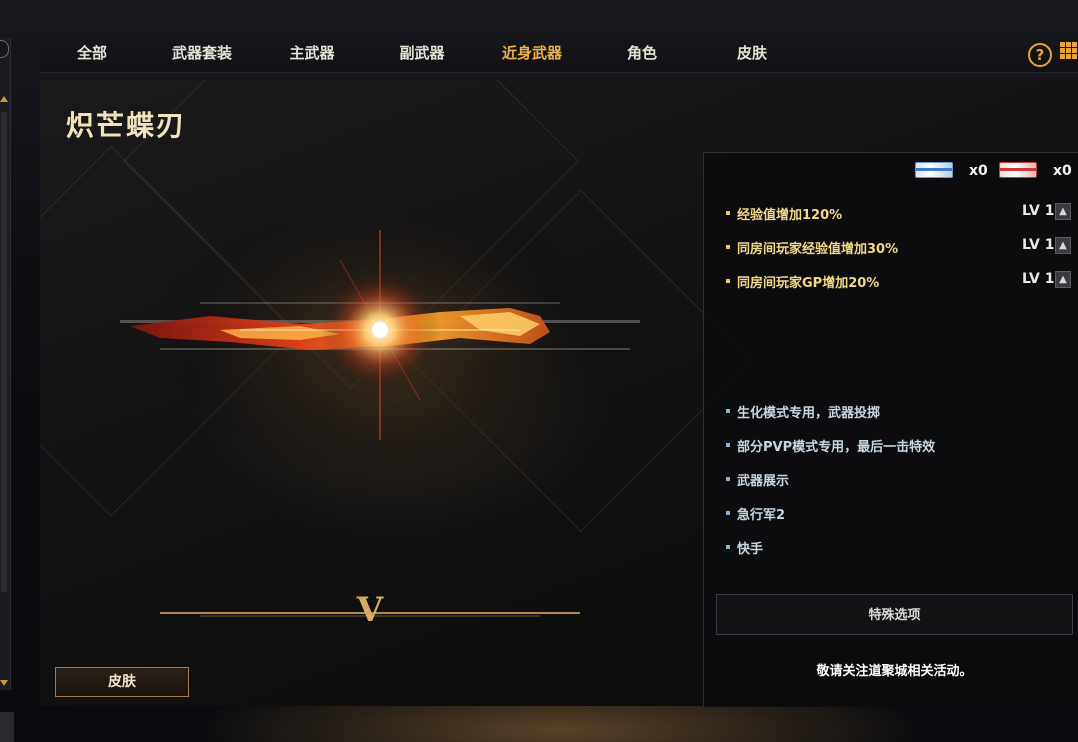 The height and width of the screenshot is (742, 1078). I want to click on category-tab-bar: 全部 武器套装 主武器 副武器 近身武器 角色 皮肤, so click(559, 53).